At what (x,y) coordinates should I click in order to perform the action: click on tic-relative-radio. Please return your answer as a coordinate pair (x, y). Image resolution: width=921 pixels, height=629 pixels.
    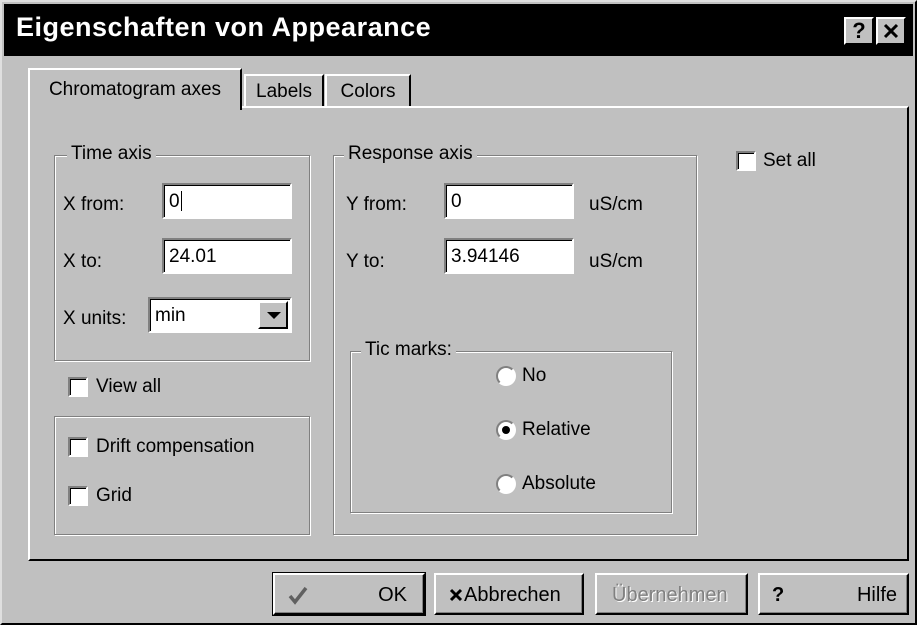
    Looking at the image, I should click on (506, 430).